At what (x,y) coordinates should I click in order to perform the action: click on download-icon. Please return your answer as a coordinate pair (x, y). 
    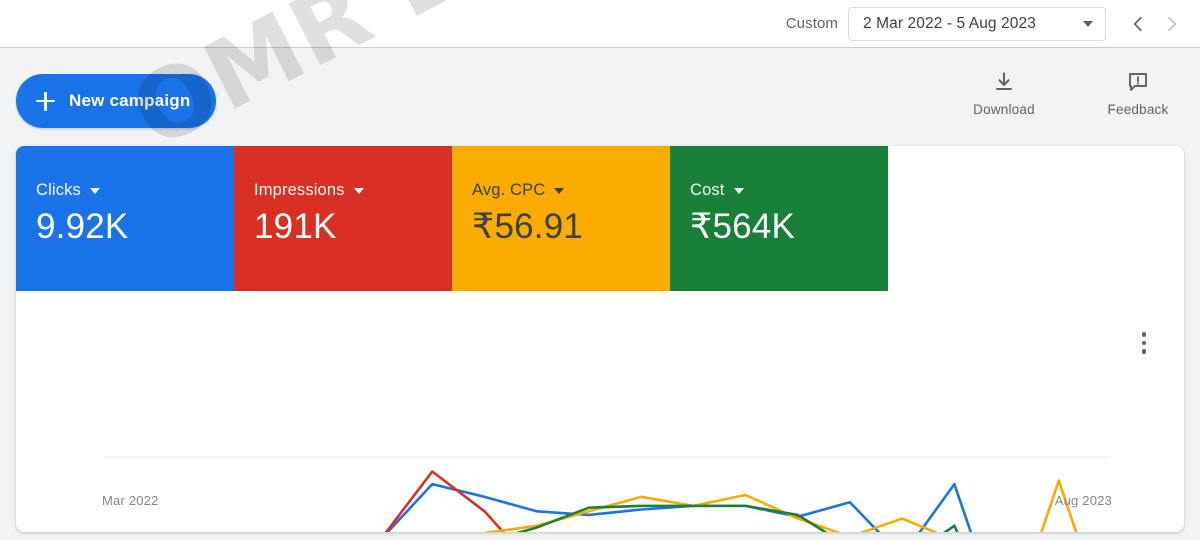
    Looking at the image, I should click on (1004, 82).